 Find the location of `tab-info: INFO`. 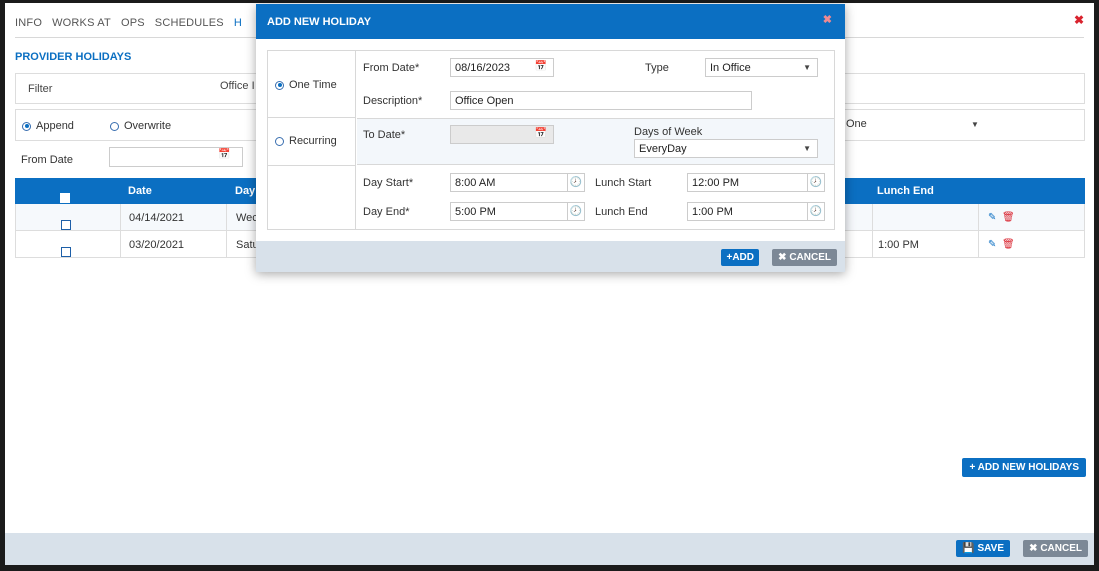

tab-info: INFO is located at coordinates (28, 23).